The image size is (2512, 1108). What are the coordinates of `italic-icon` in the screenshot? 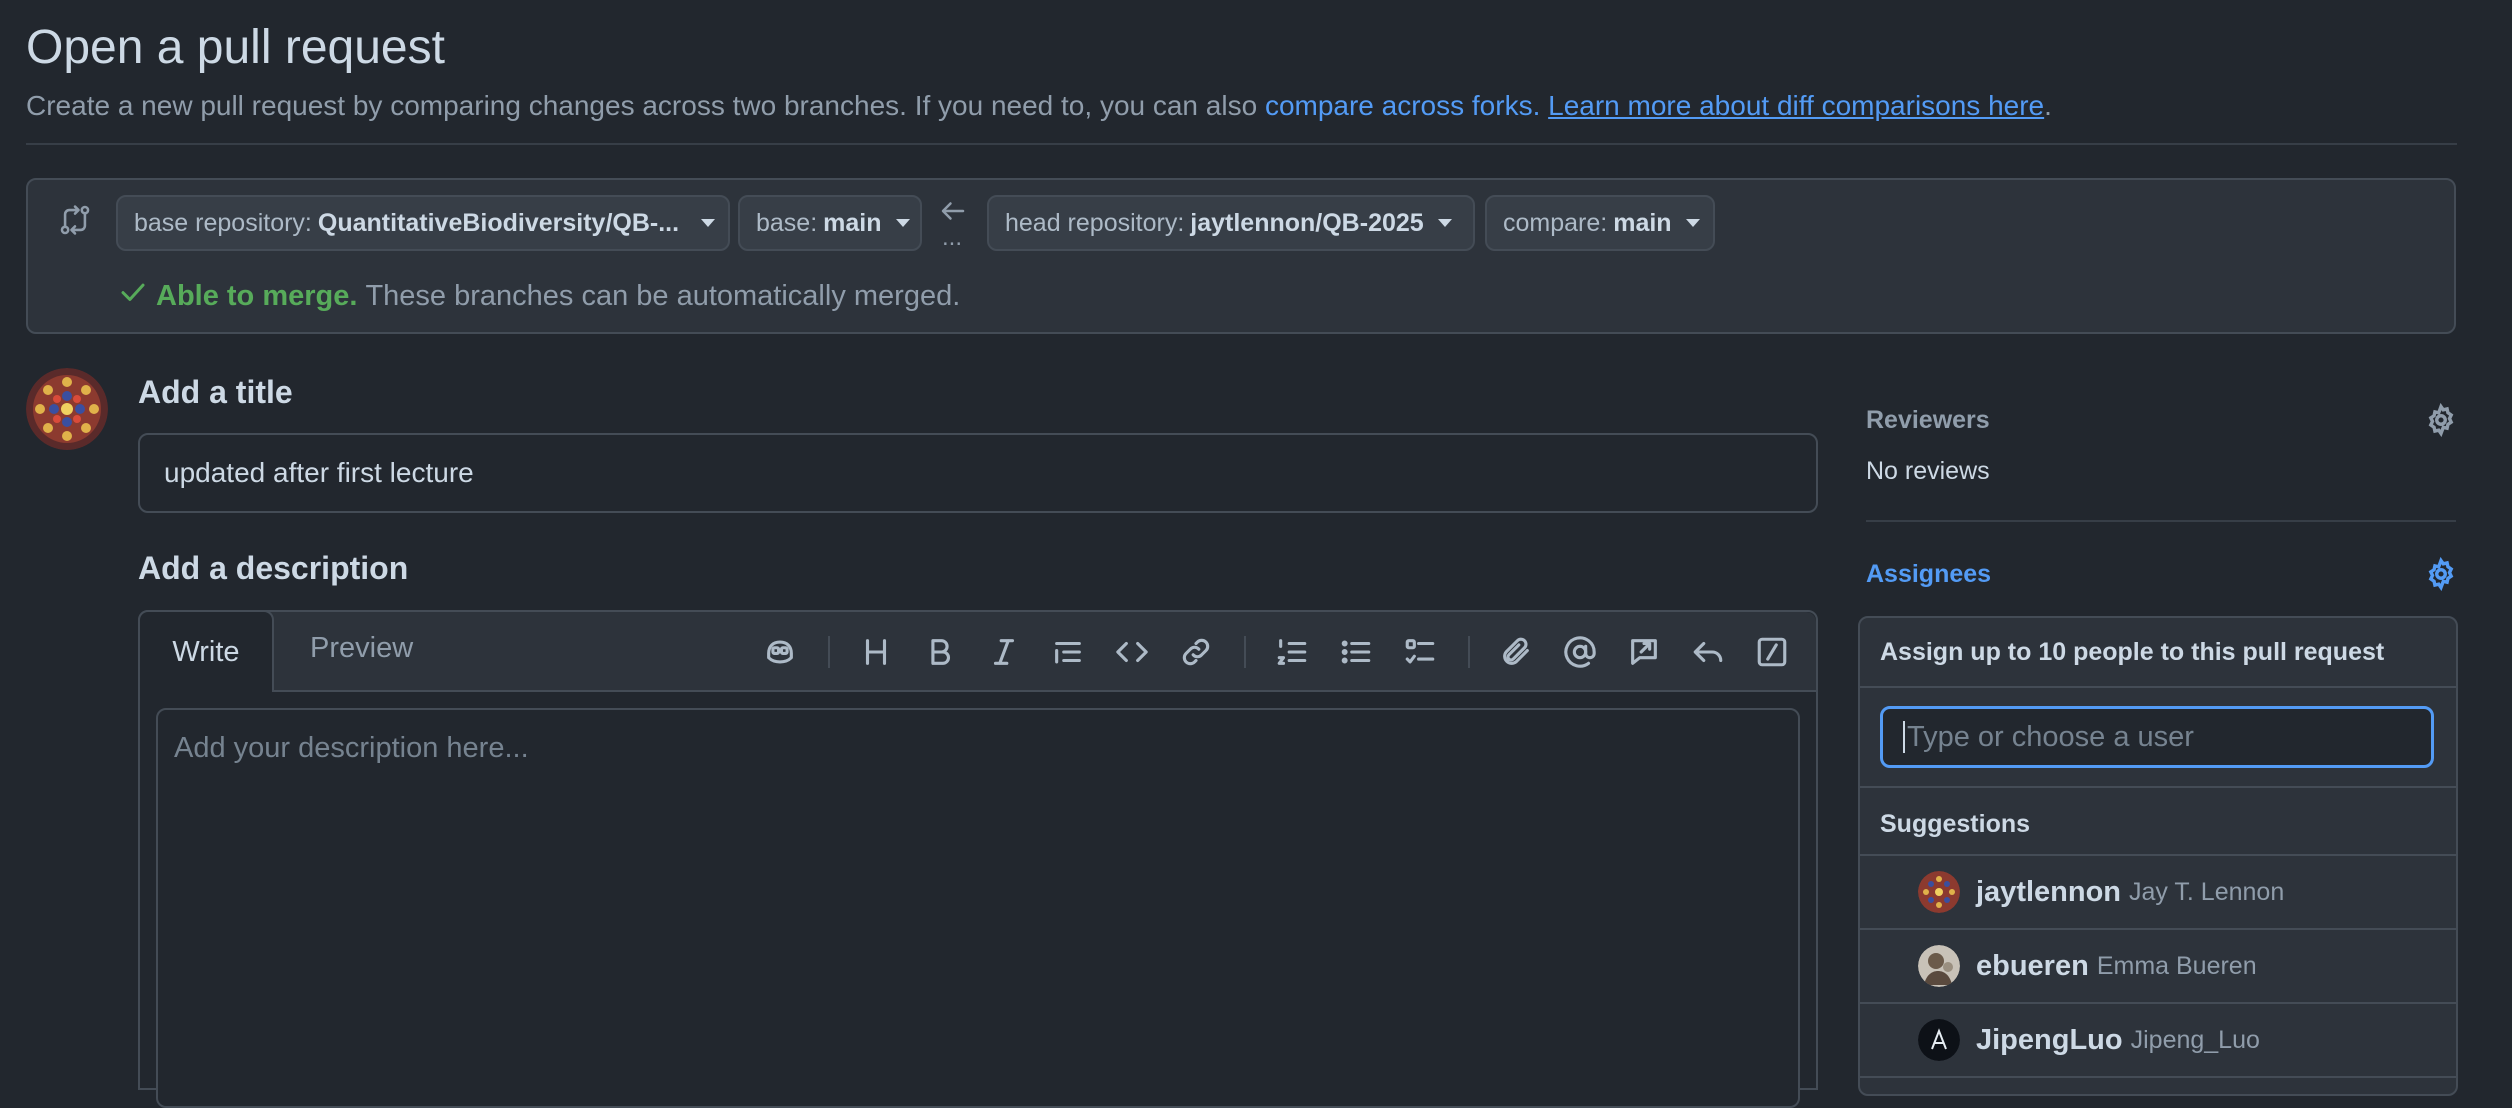 It's located at (1004, 652).